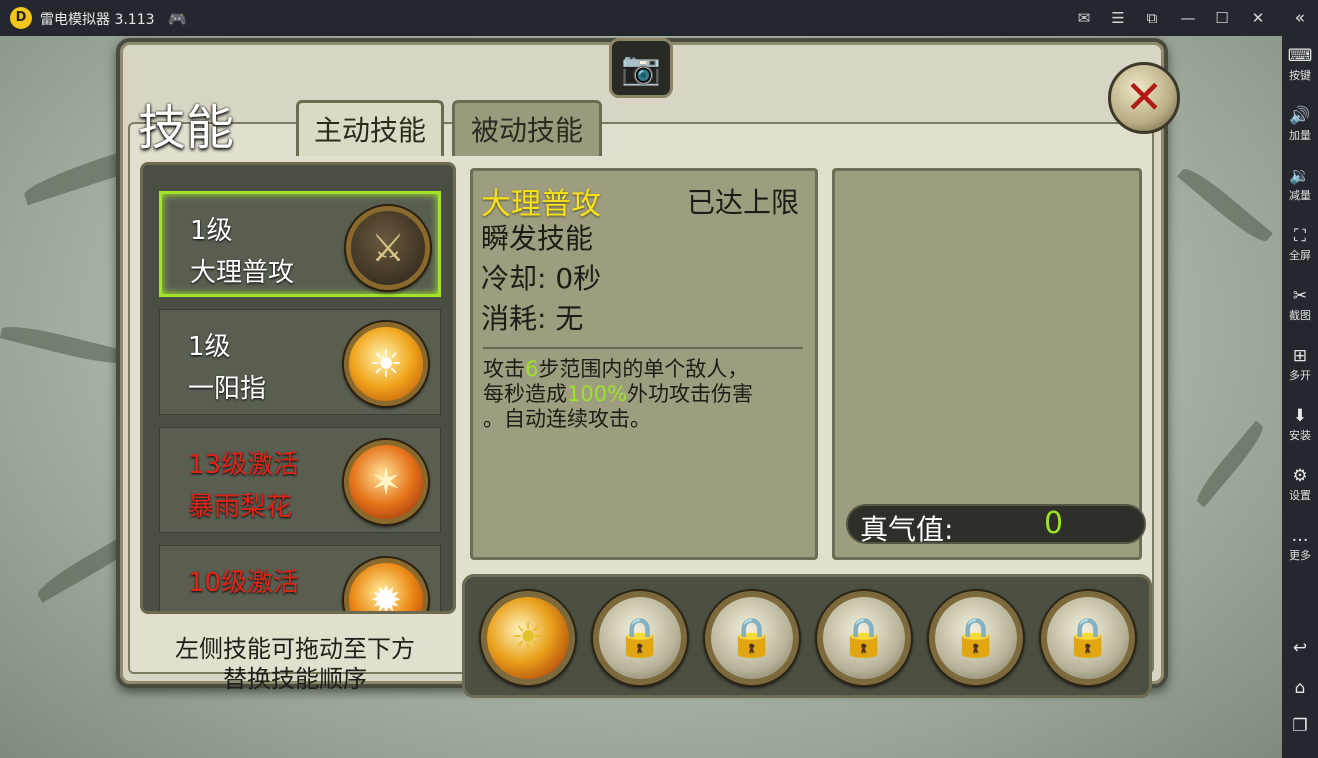 The image size is (1318, 758). What do you see at coordinates (21, 18) in the screenshot?
I see `app-logo-icon: D` at bounding box center [21, 18].